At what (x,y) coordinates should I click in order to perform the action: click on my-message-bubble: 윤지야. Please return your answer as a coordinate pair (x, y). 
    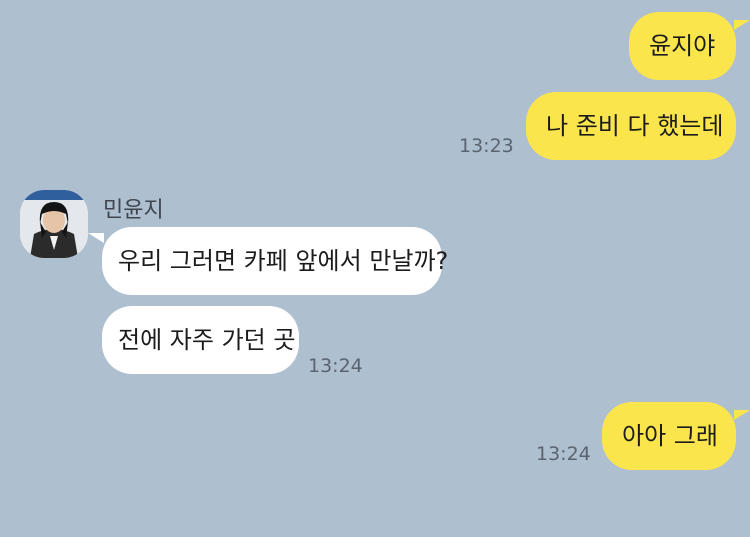
    Looking at the image, I should click on (682, 46).